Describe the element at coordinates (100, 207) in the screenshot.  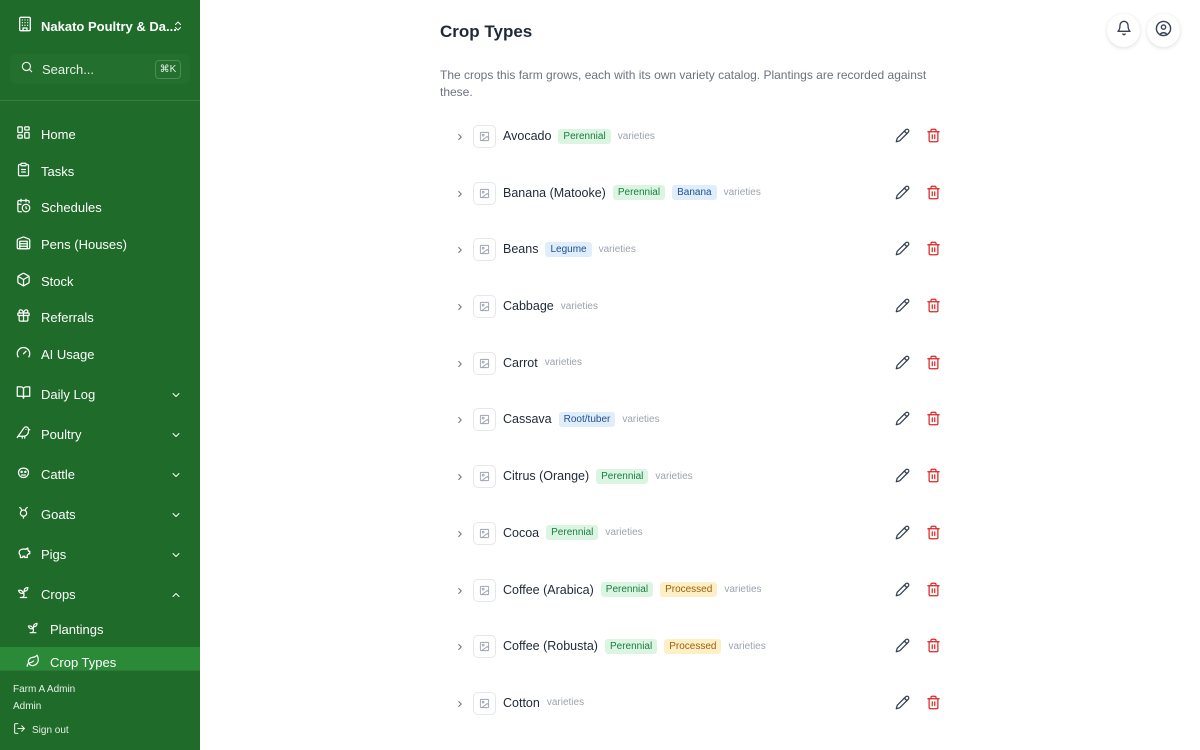
I see `sidebar-item-schedules: Schedules` at that location.